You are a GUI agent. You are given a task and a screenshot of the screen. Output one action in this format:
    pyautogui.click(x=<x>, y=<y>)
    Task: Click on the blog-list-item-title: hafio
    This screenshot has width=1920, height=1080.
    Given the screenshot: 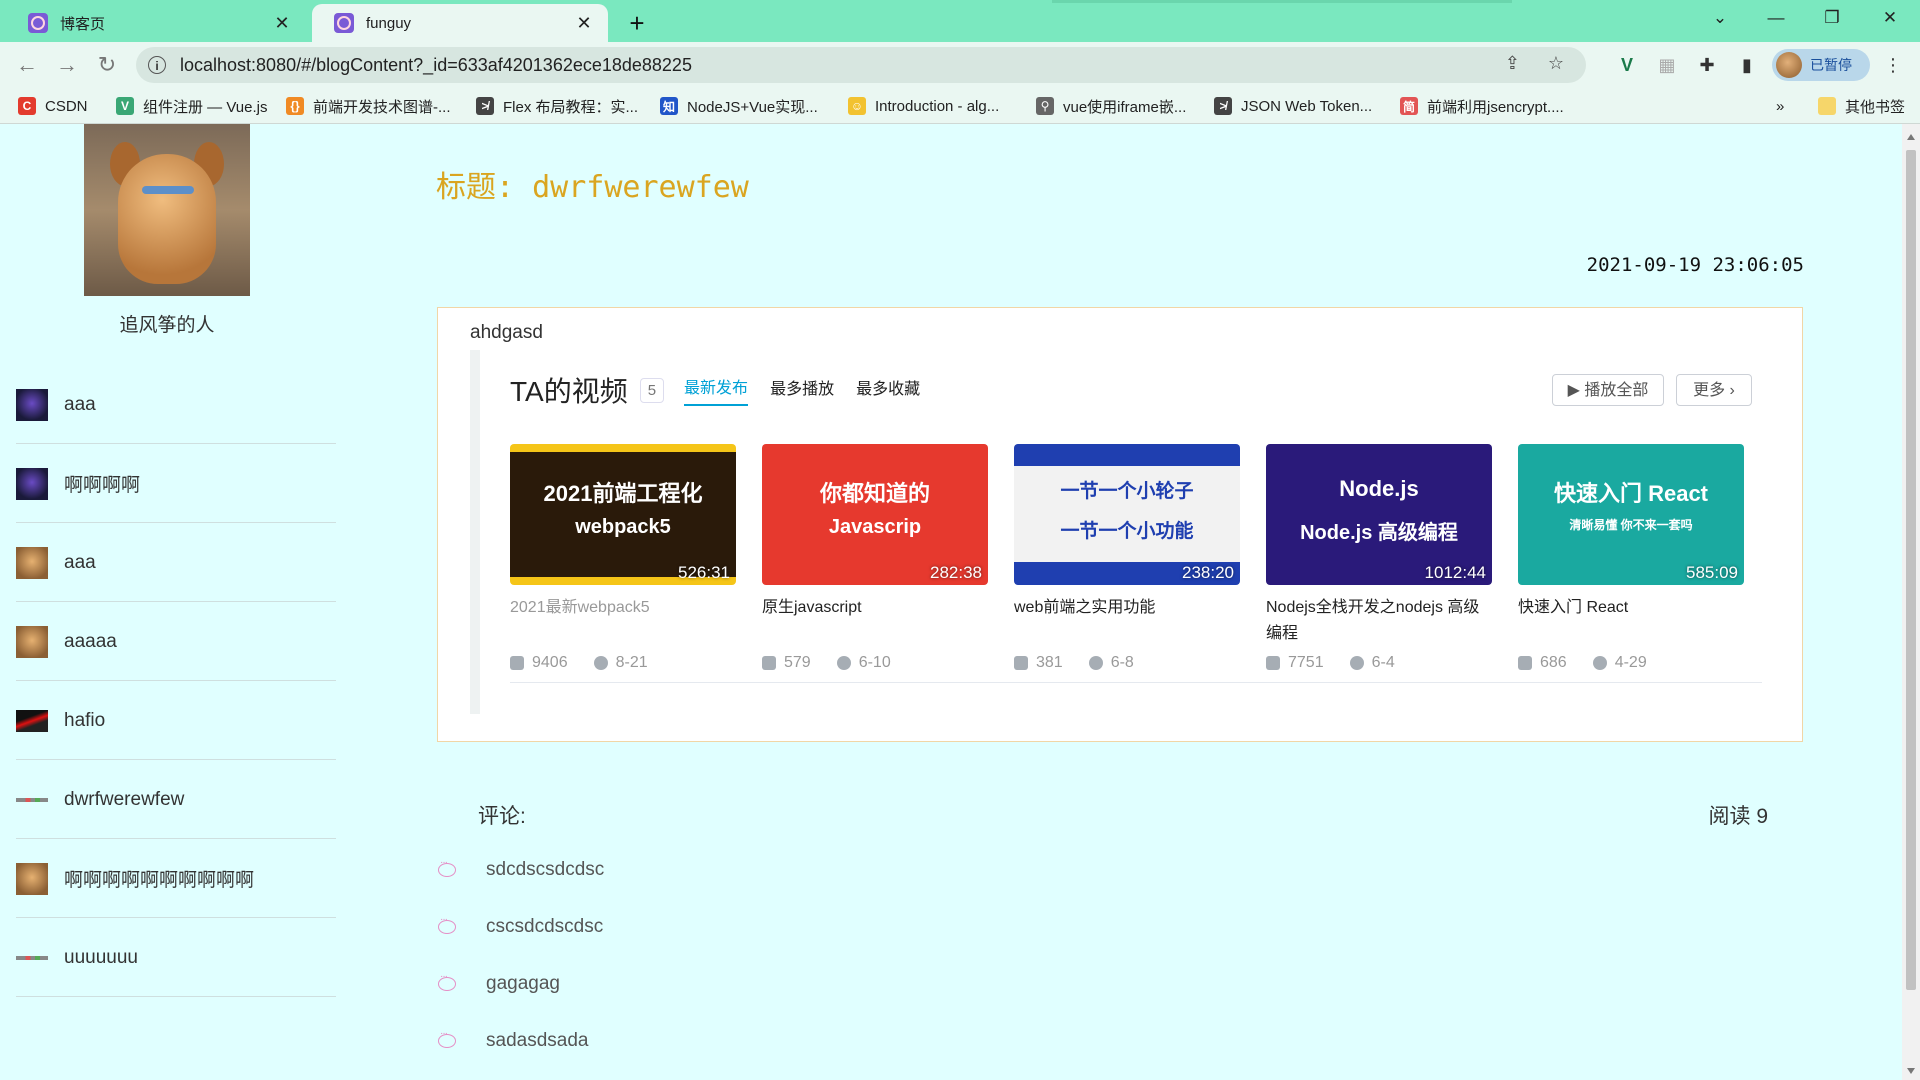 What is the action you would take?
    pyautogui.click(x=85, y=720)
    